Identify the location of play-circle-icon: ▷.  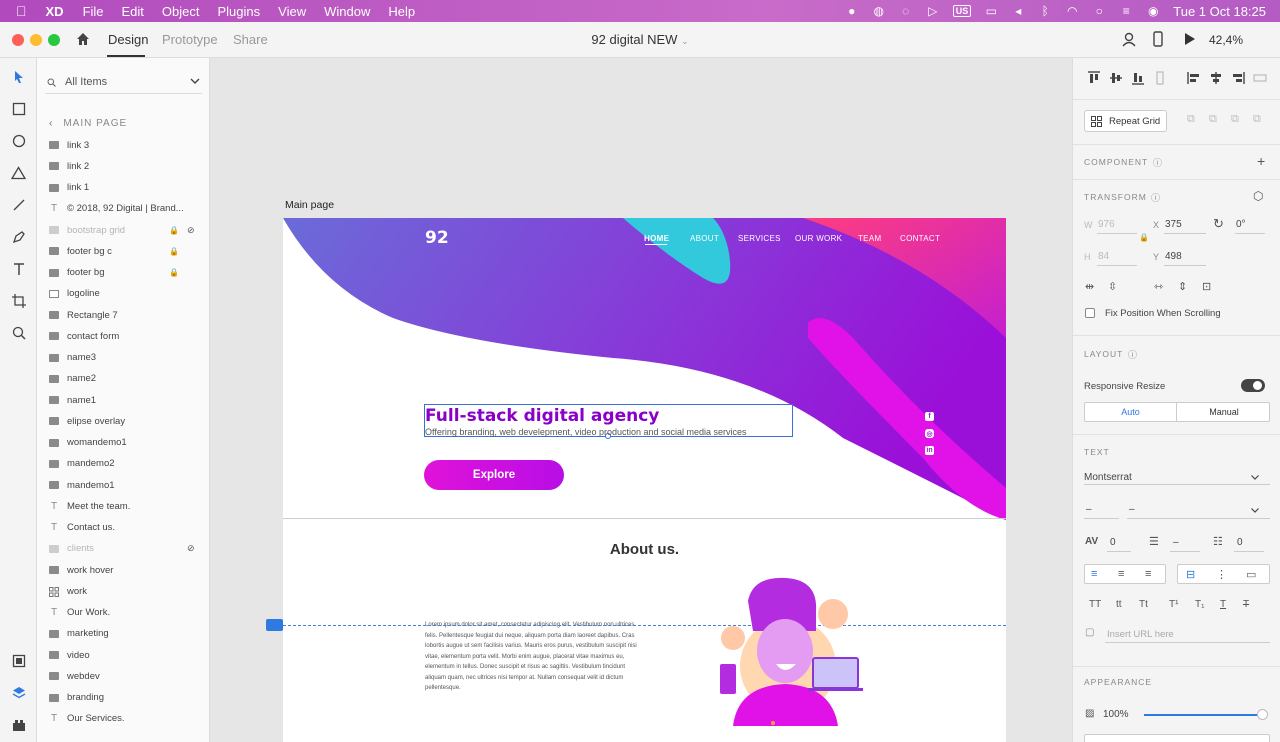
(933, 11).